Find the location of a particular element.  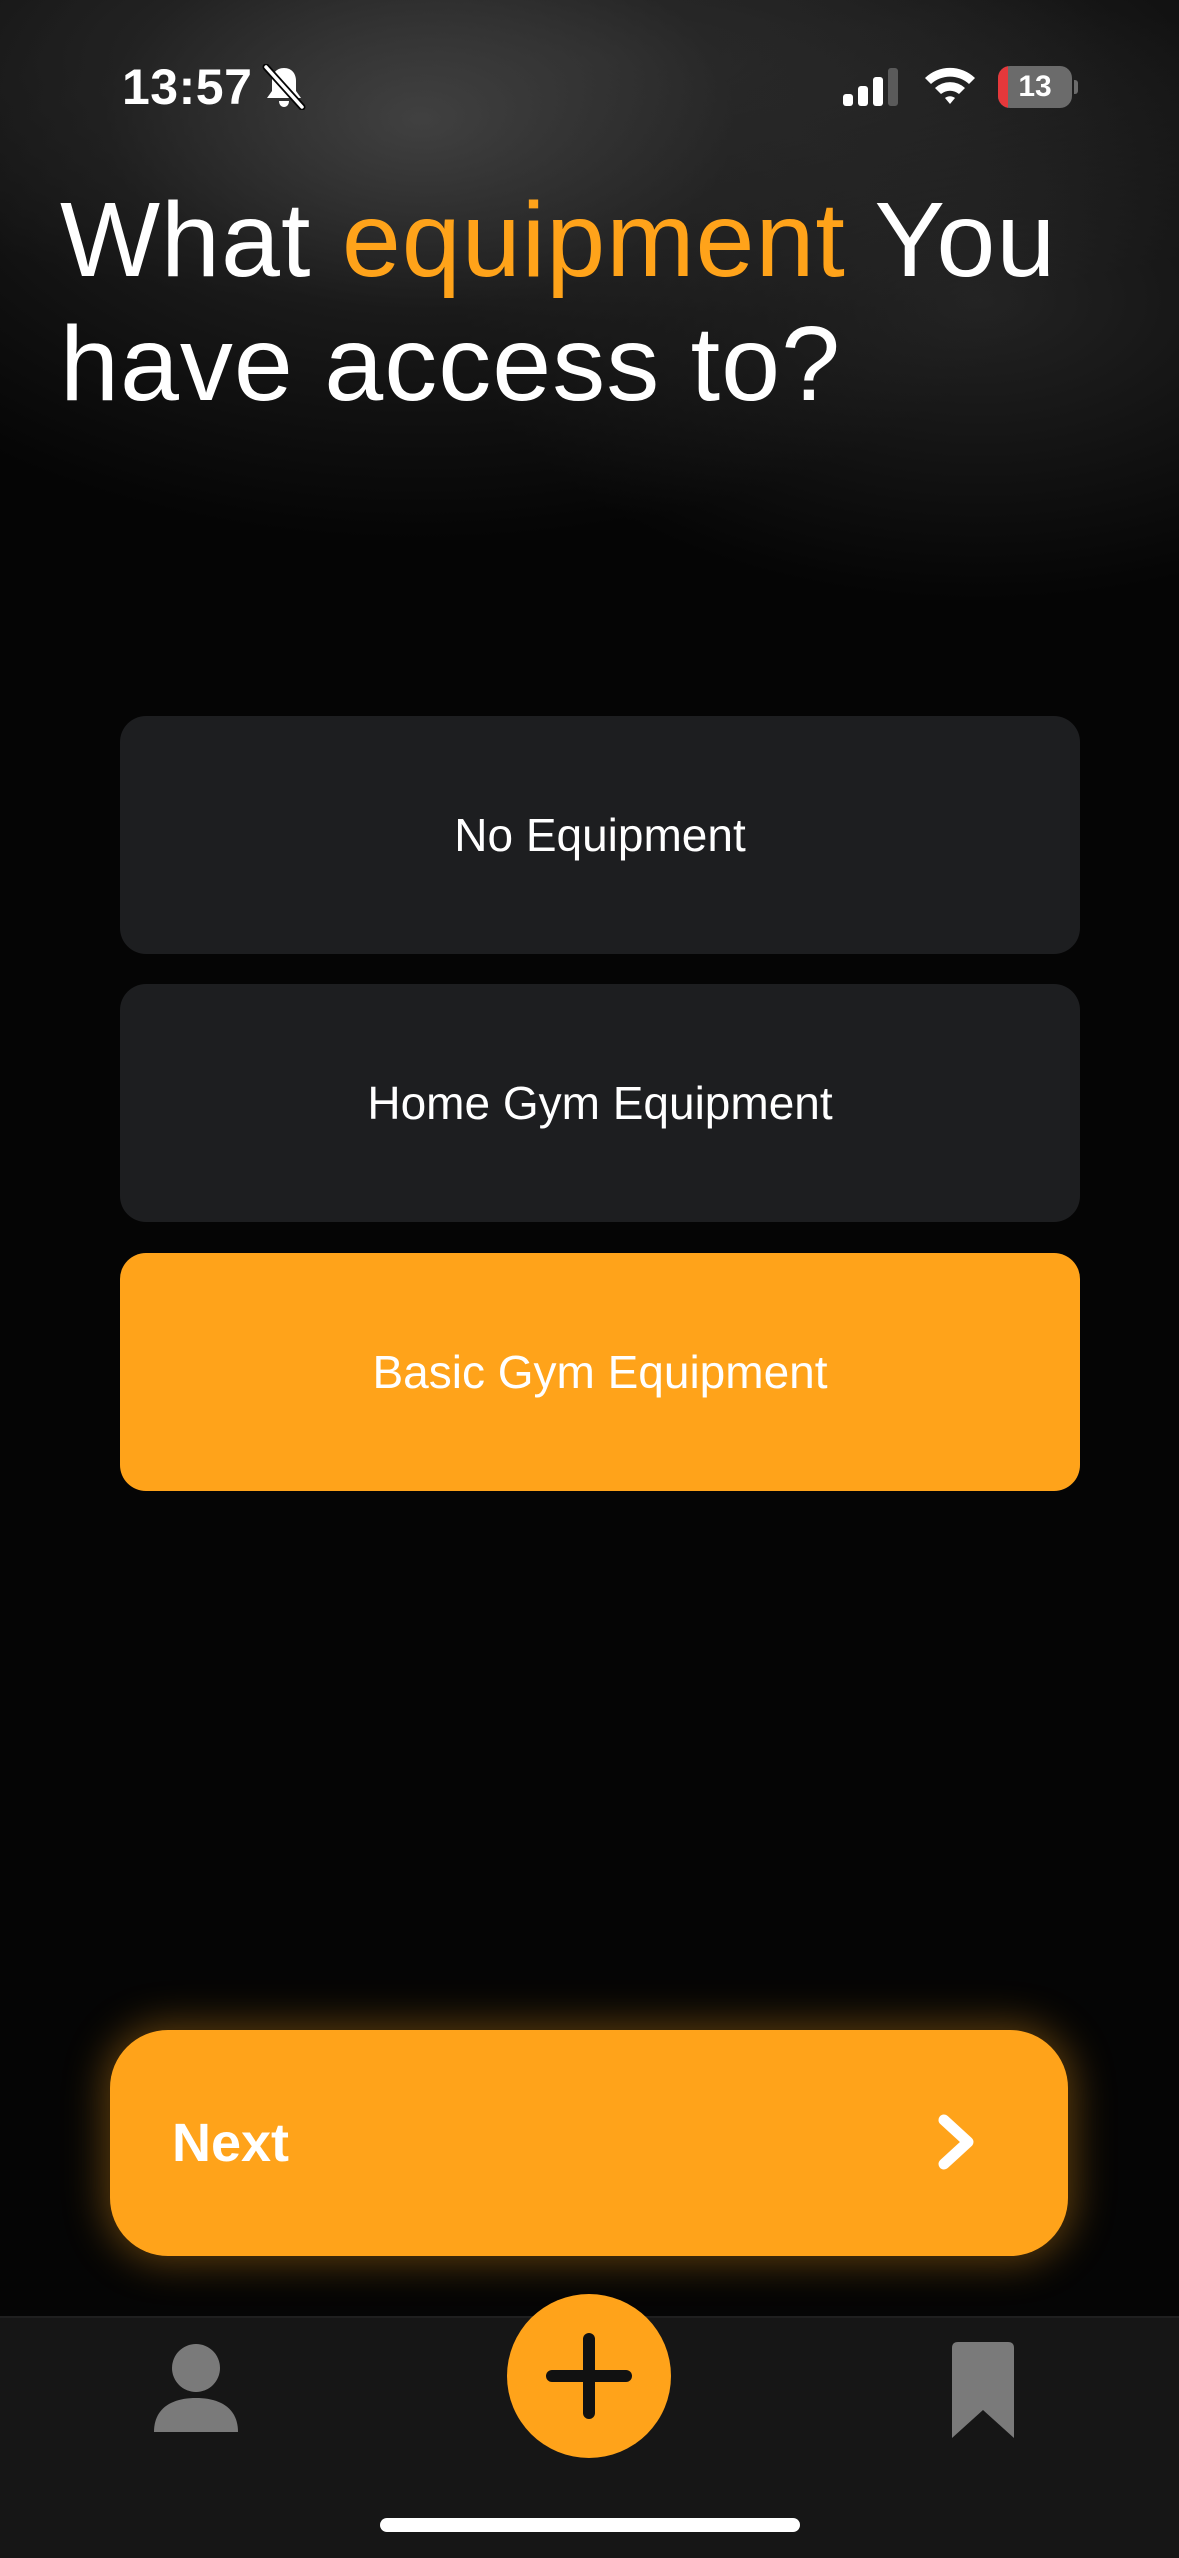

option-label: Basic Gym Equipment is located at coordinates (600, 1372).